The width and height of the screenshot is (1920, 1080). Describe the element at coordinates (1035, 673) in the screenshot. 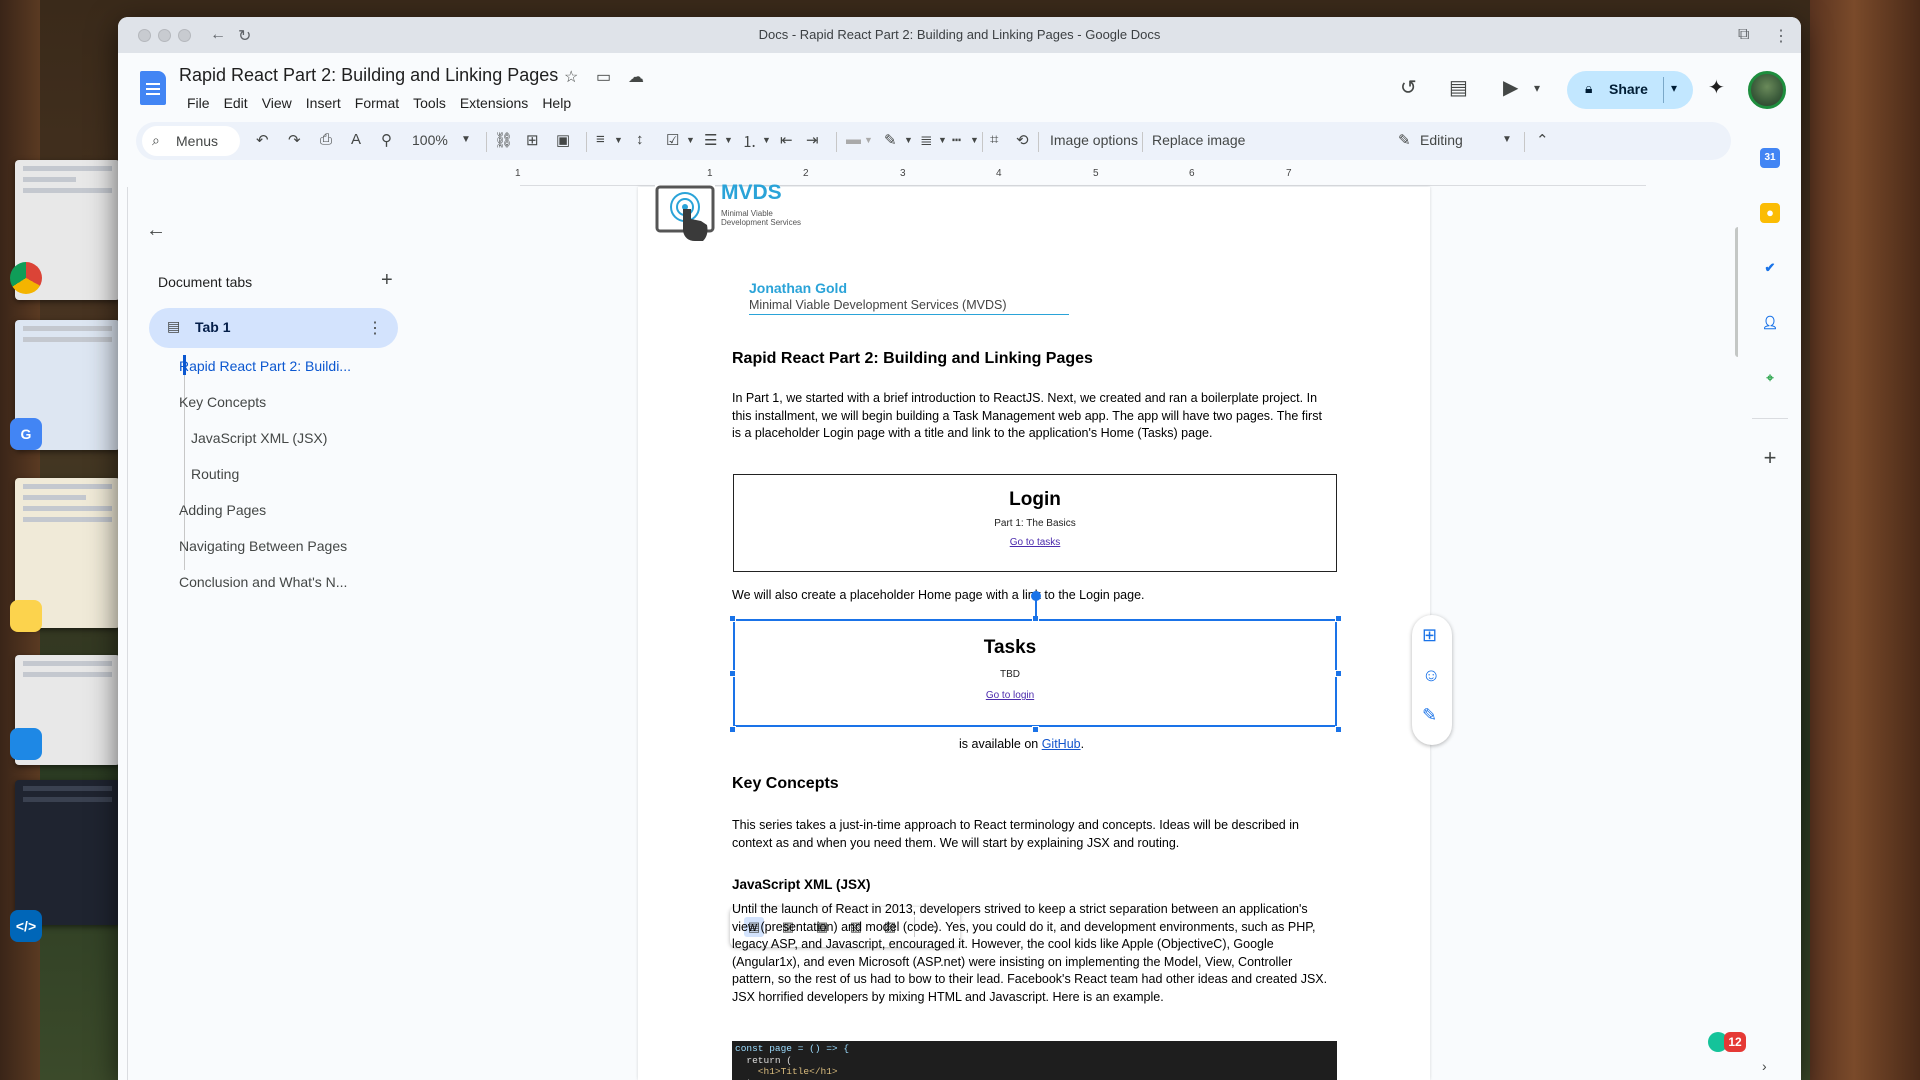

I see `tasks-page-image: Tasks TBD Go to login` at that location.